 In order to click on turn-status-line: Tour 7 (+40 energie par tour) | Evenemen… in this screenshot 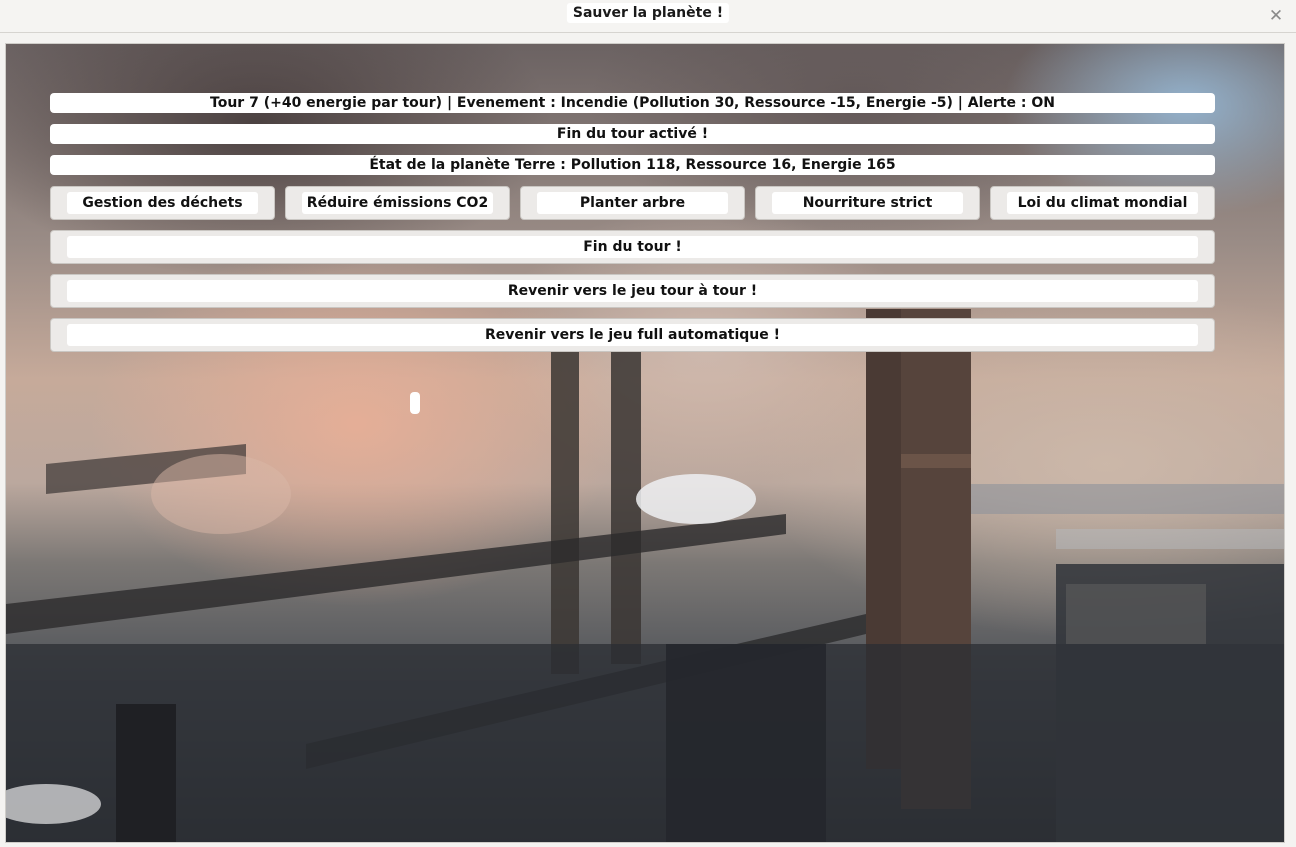, I will do `click(632, 103)`.